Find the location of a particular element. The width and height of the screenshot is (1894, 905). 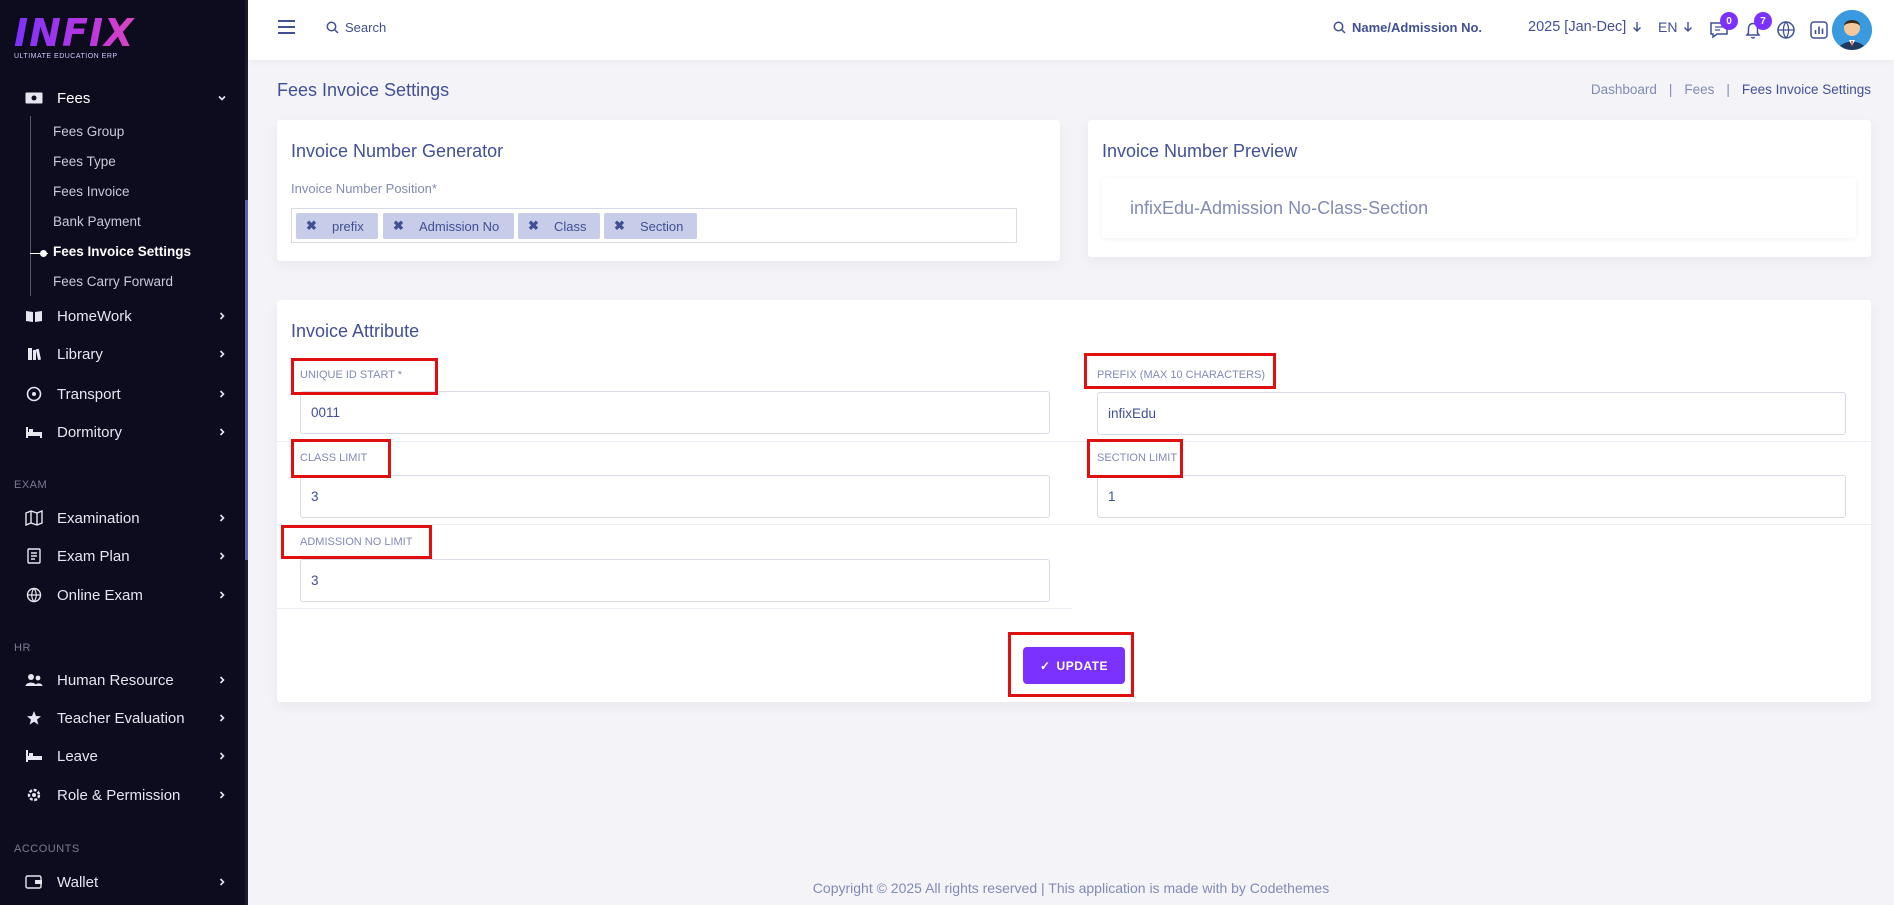

invoice-preview-value: infixEdu-Admission No-Class-Section is located at coordinates (1279, 208).